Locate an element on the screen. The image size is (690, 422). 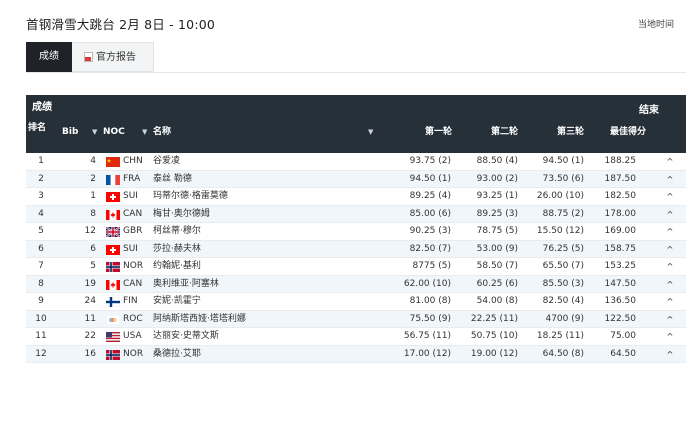
best-score: 169.00 is located at coordinates (620, 231).